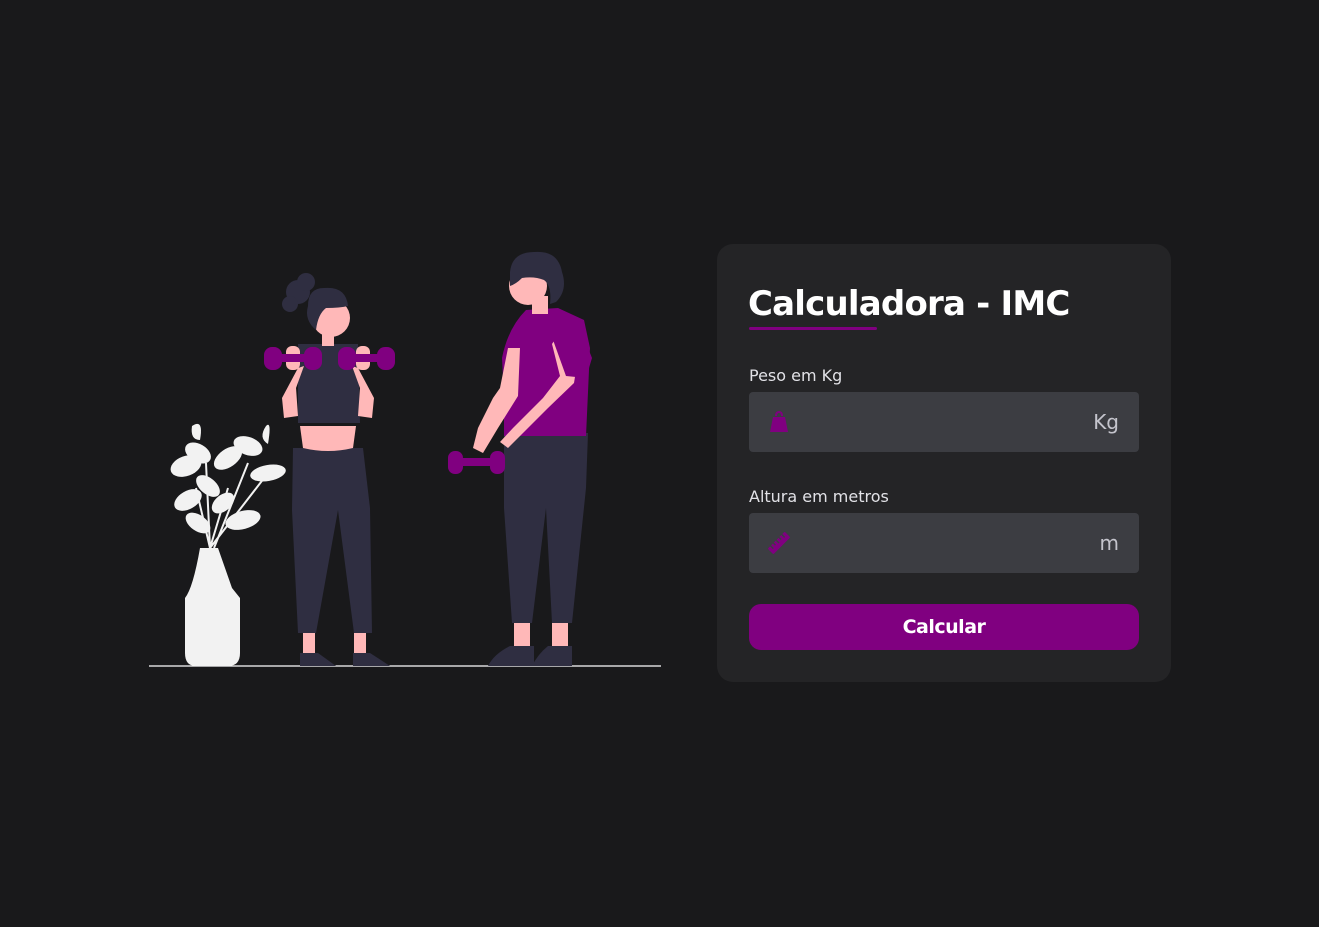 The image size is (1319, 927). Describe the element at coordinates (935, 422) in the screenshot. I see `weight-input` at that location.